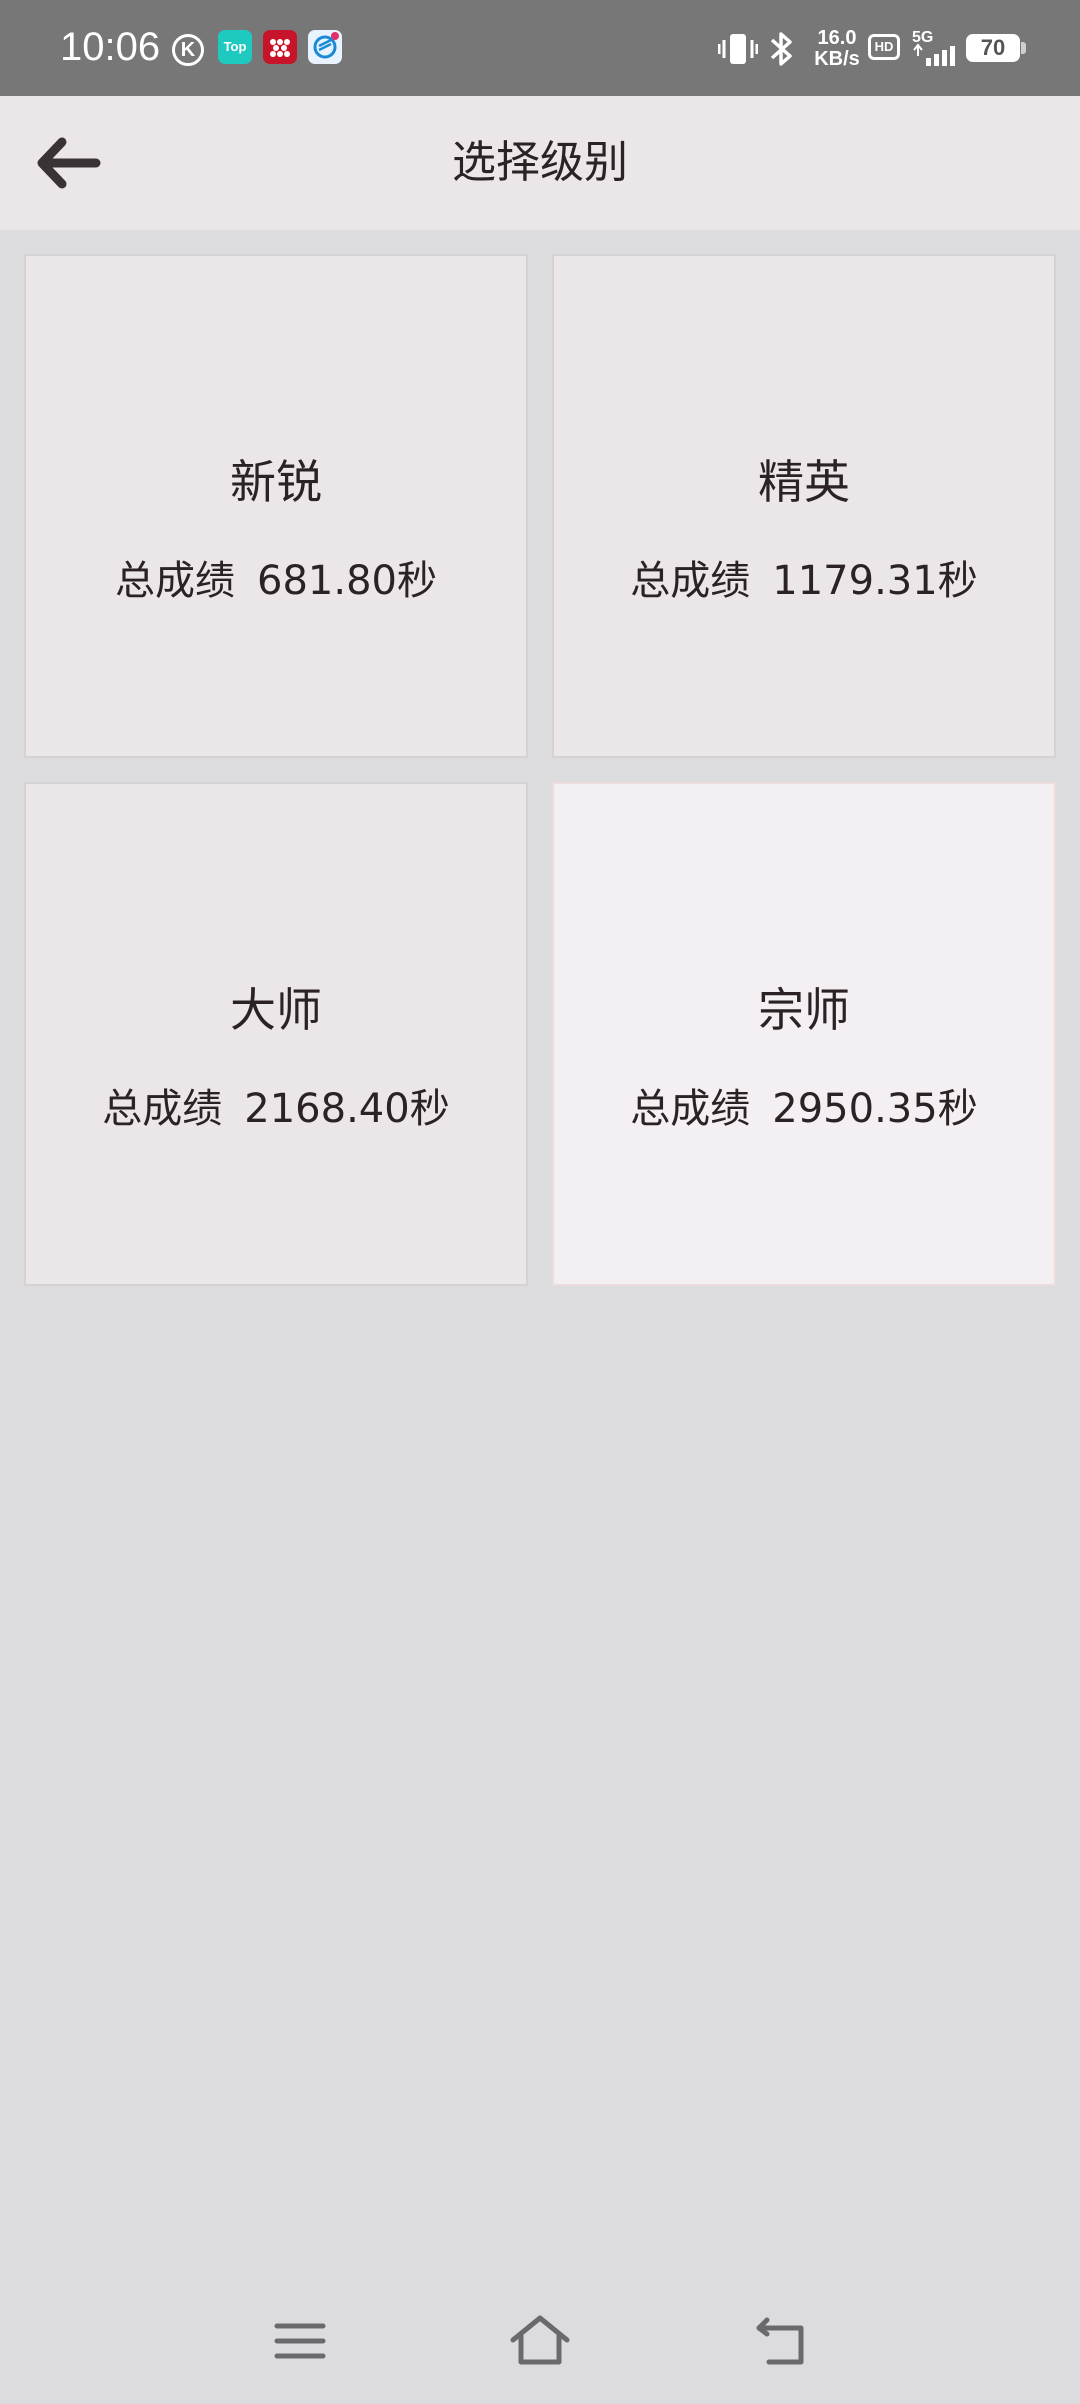 The height and width of the screenshot is (2404, 1080). Describe the element at coordinates (993, 48) in the screenshot. I see `battery-icon: 70` at that location.